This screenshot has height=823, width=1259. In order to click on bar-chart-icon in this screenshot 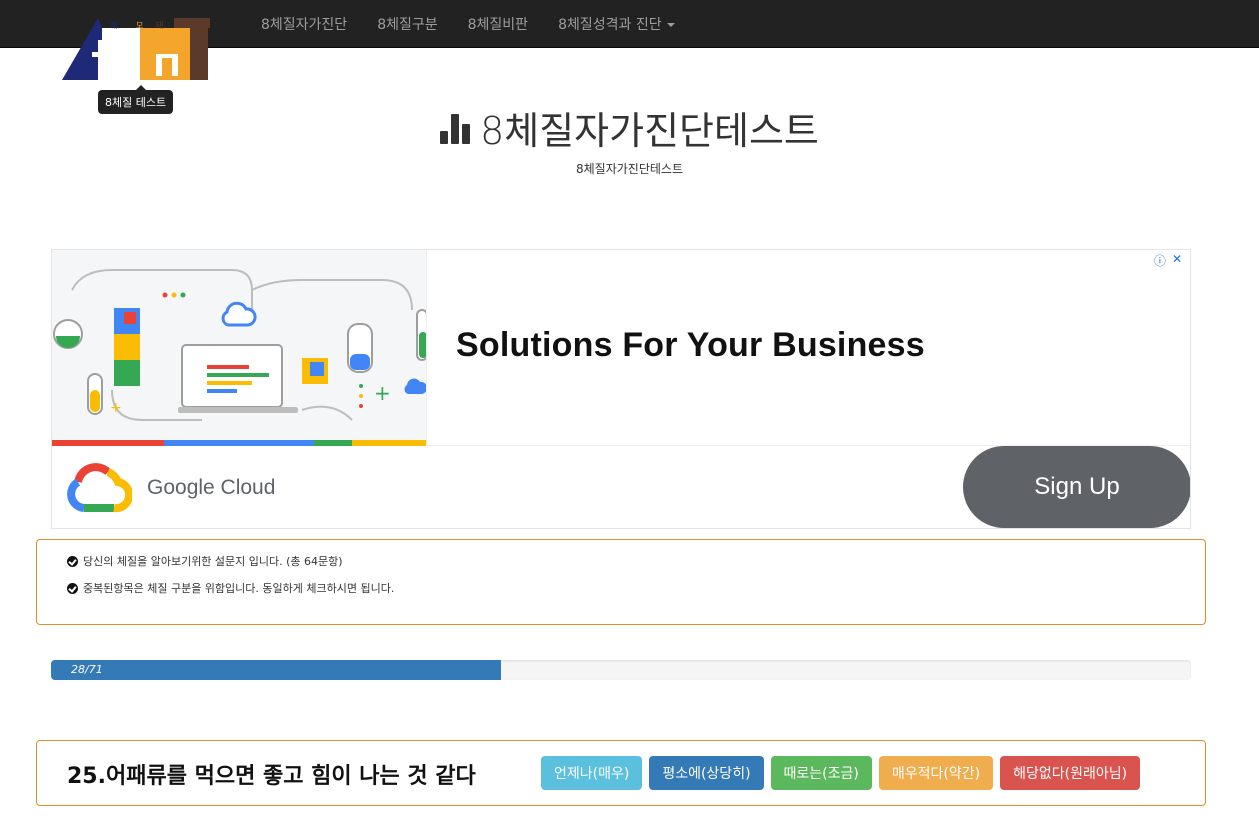, I will do `click(455, 128)`.